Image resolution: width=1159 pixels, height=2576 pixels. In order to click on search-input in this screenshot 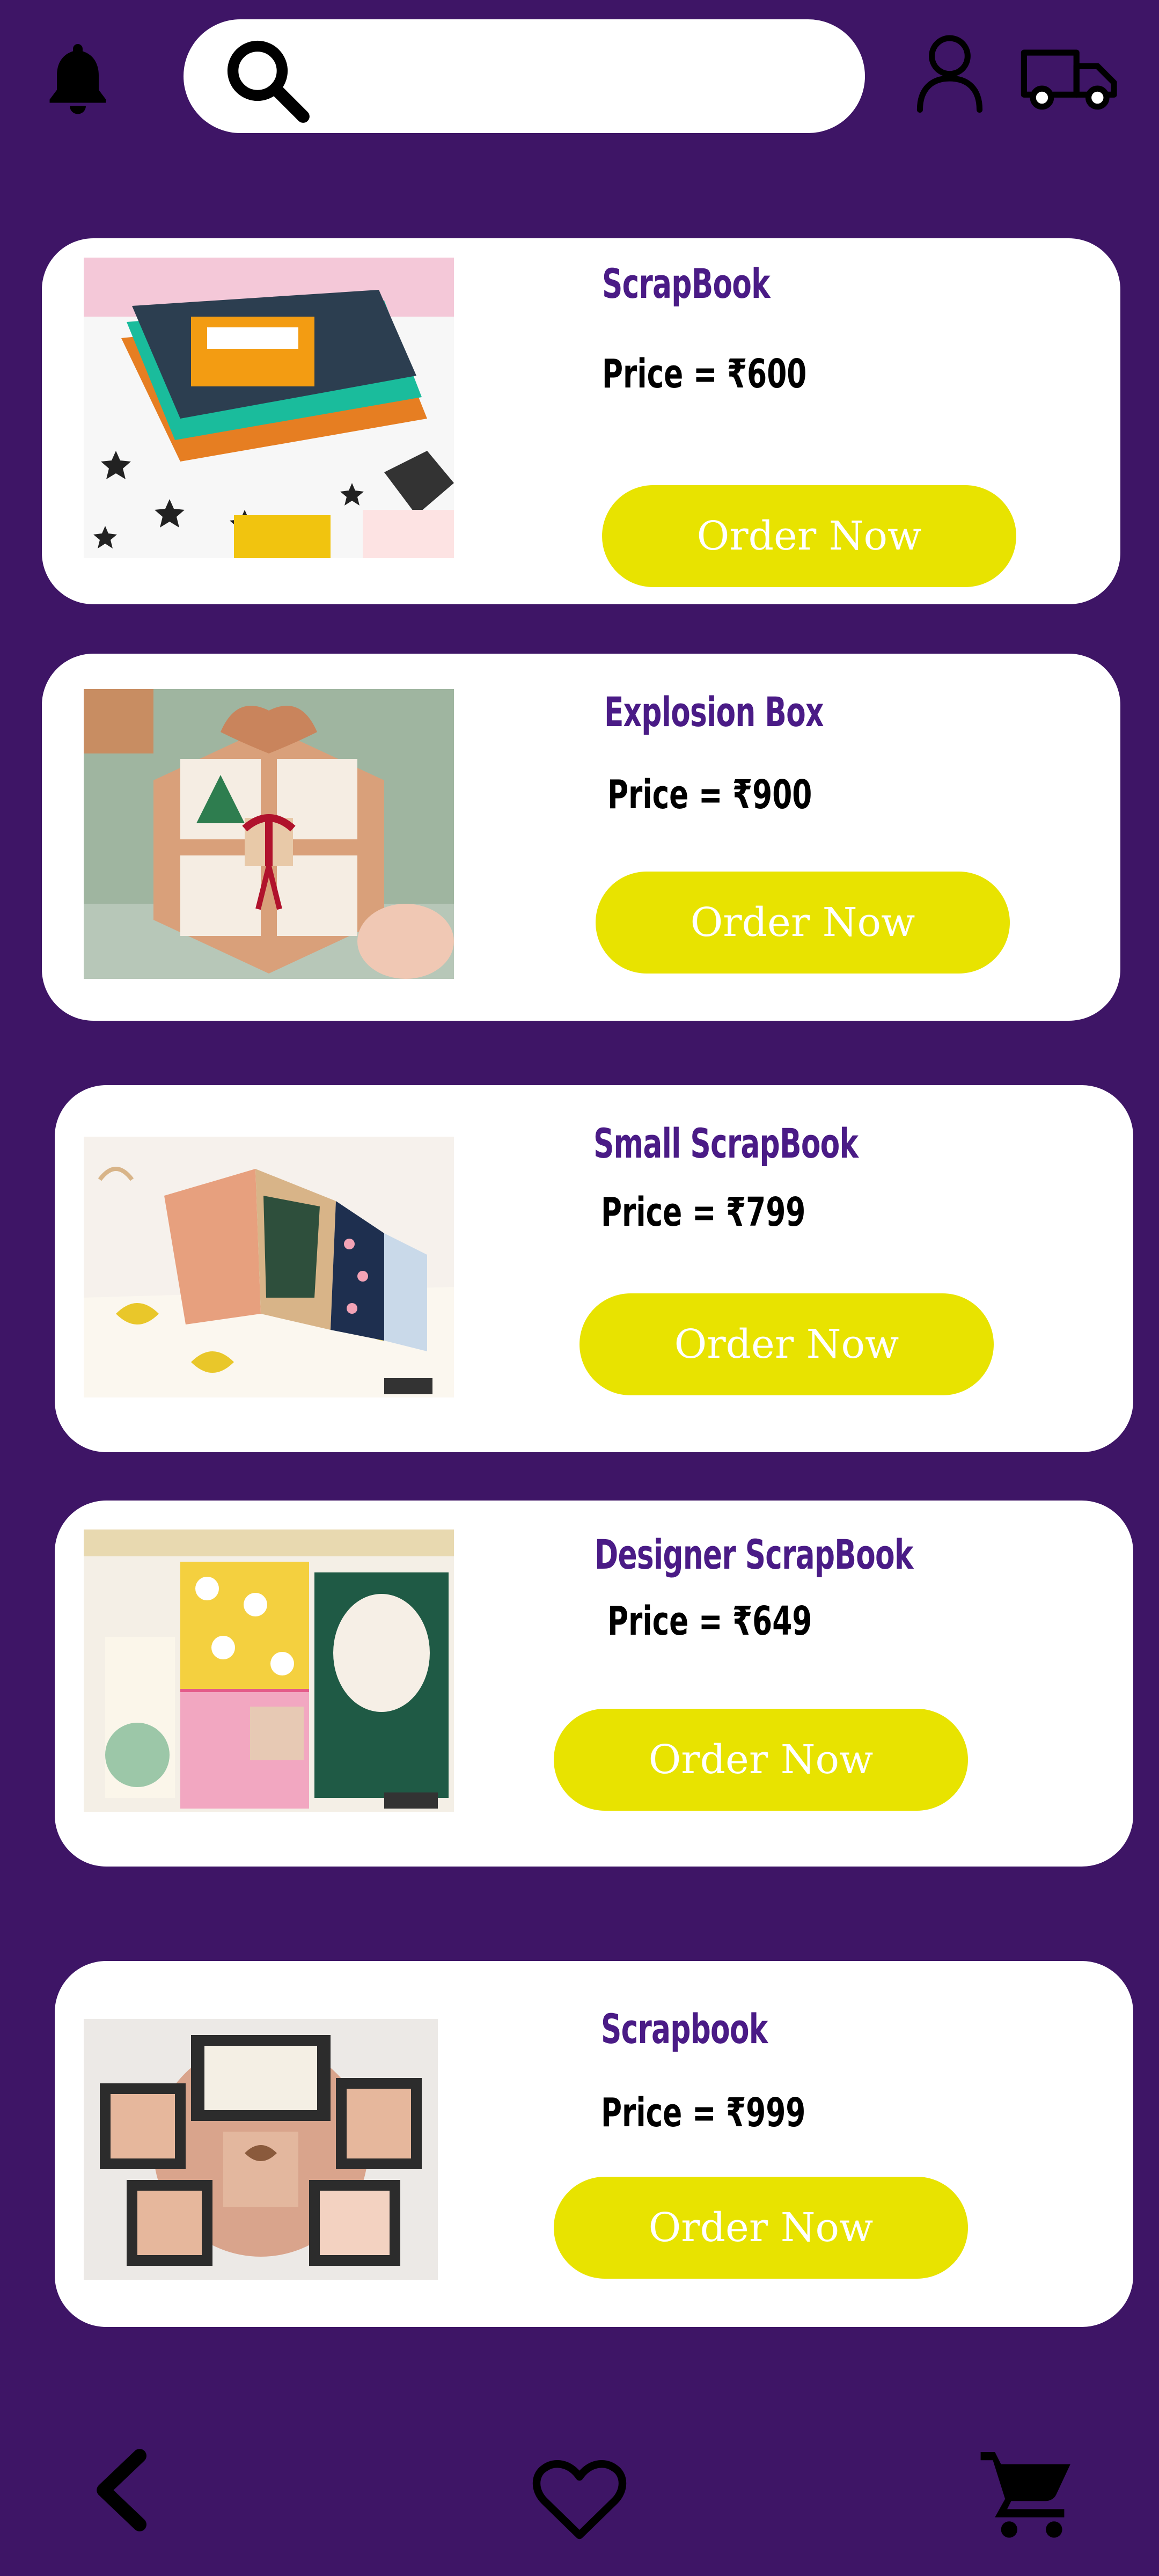, I will do `click(581, 76)`.